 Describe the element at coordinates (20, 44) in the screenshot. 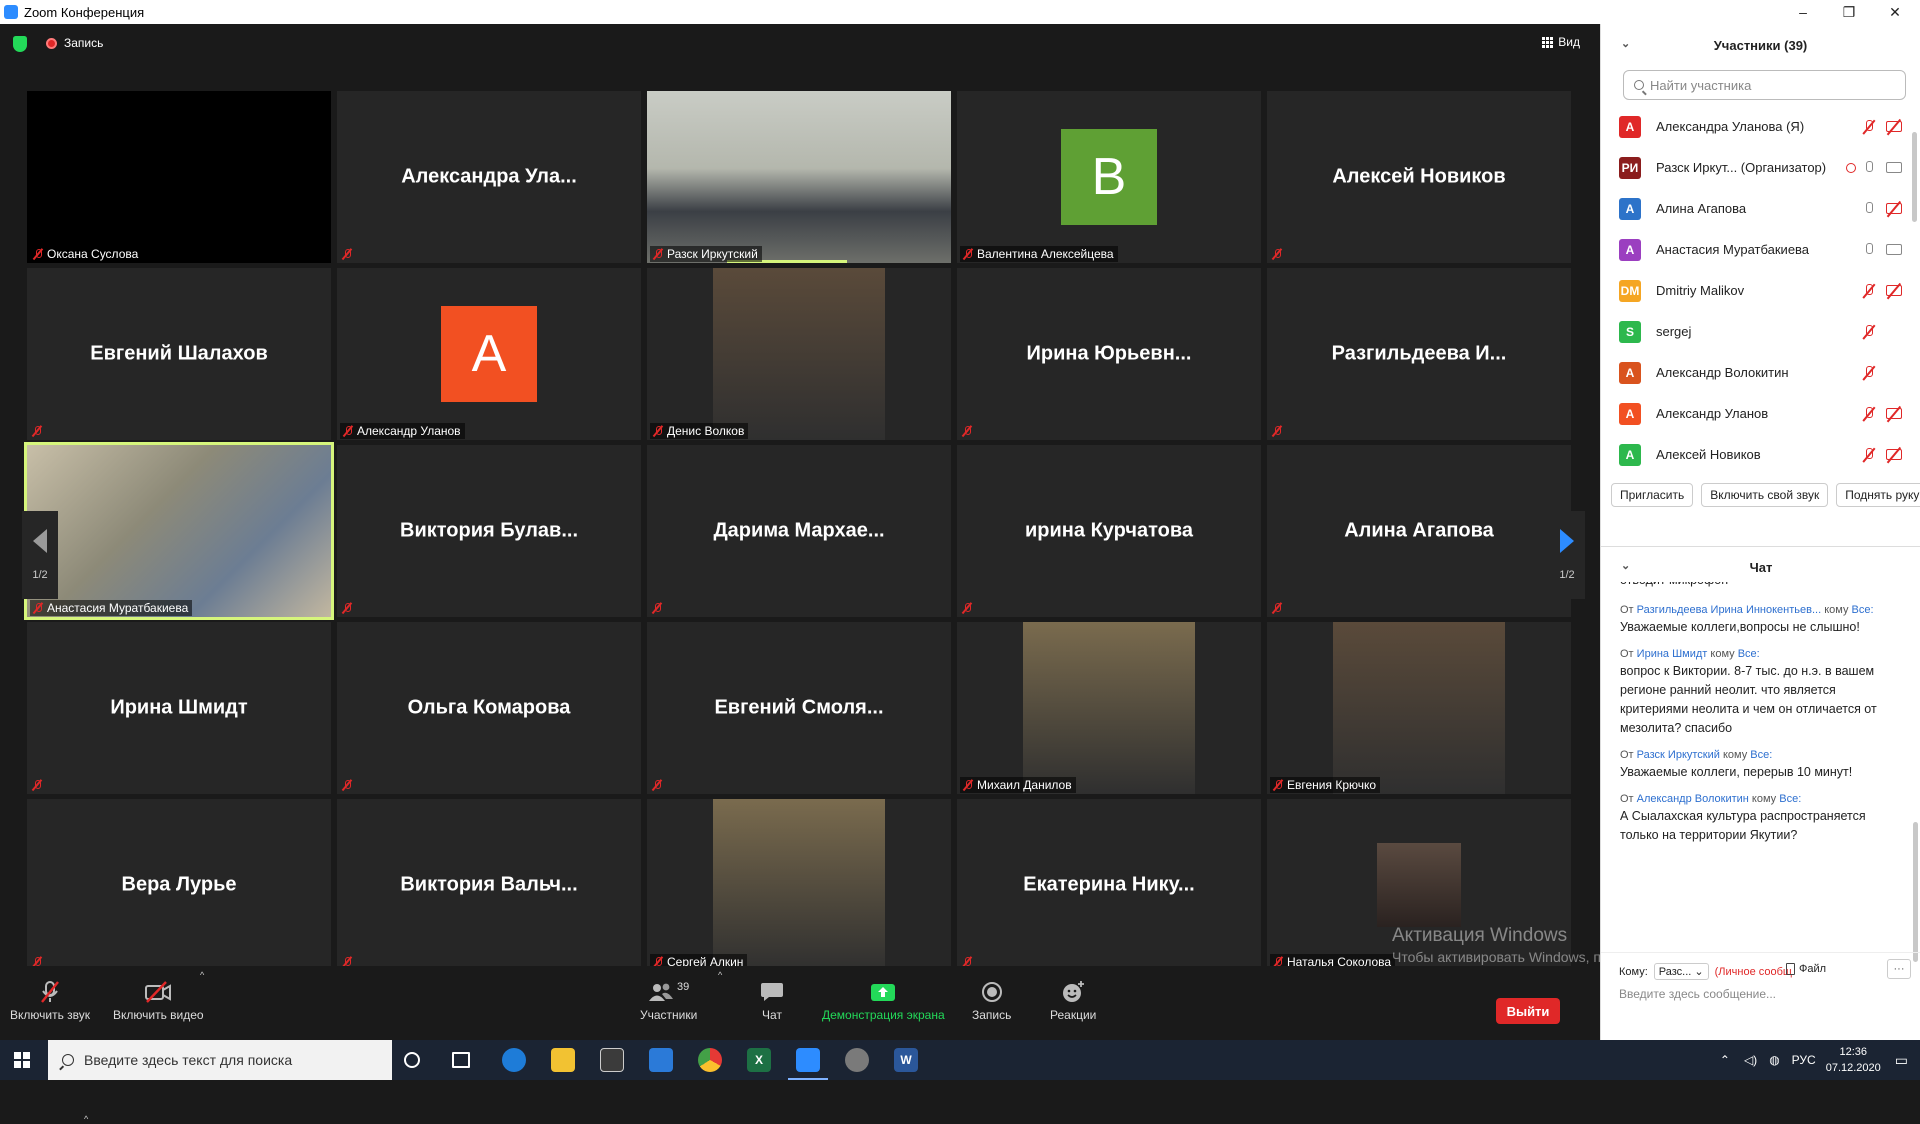

I see `security-shield-icon` at that location.